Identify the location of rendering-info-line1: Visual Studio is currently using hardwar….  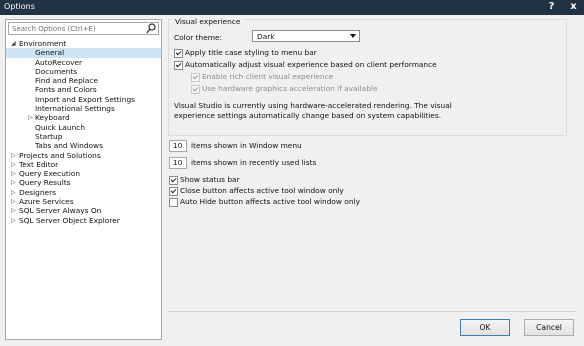
(313, 105).